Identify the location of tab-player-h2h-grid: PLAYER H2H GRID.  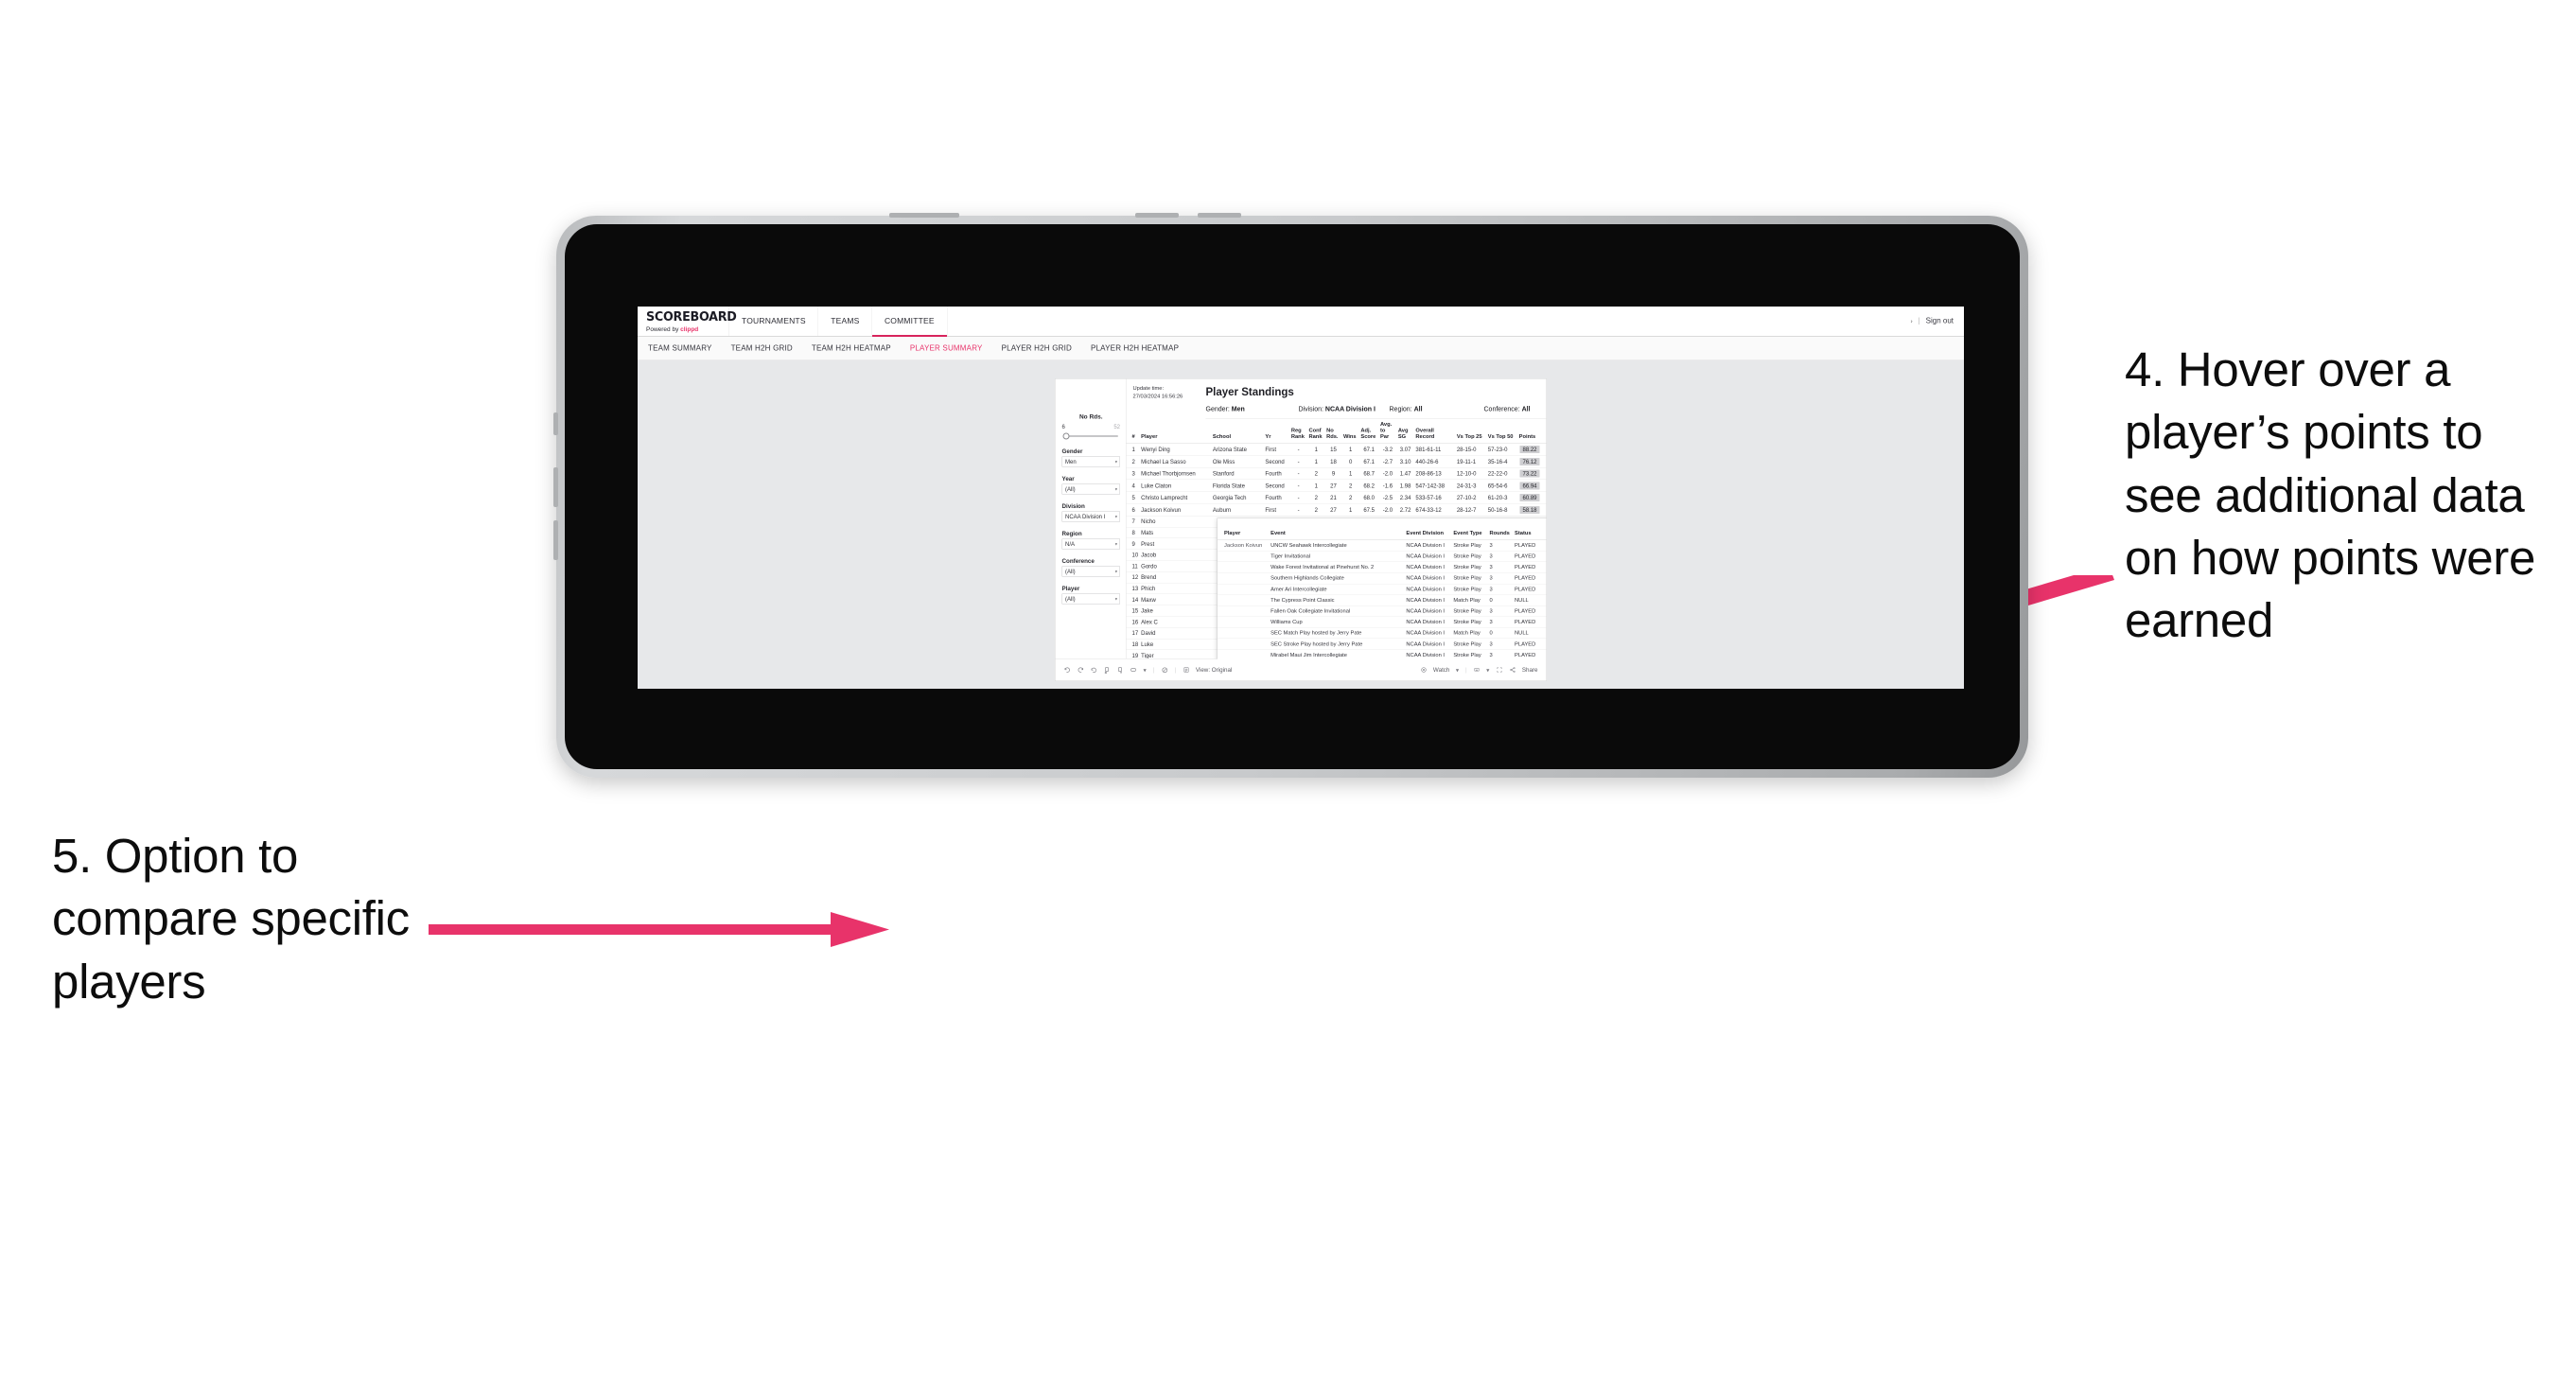
(1037, 348).